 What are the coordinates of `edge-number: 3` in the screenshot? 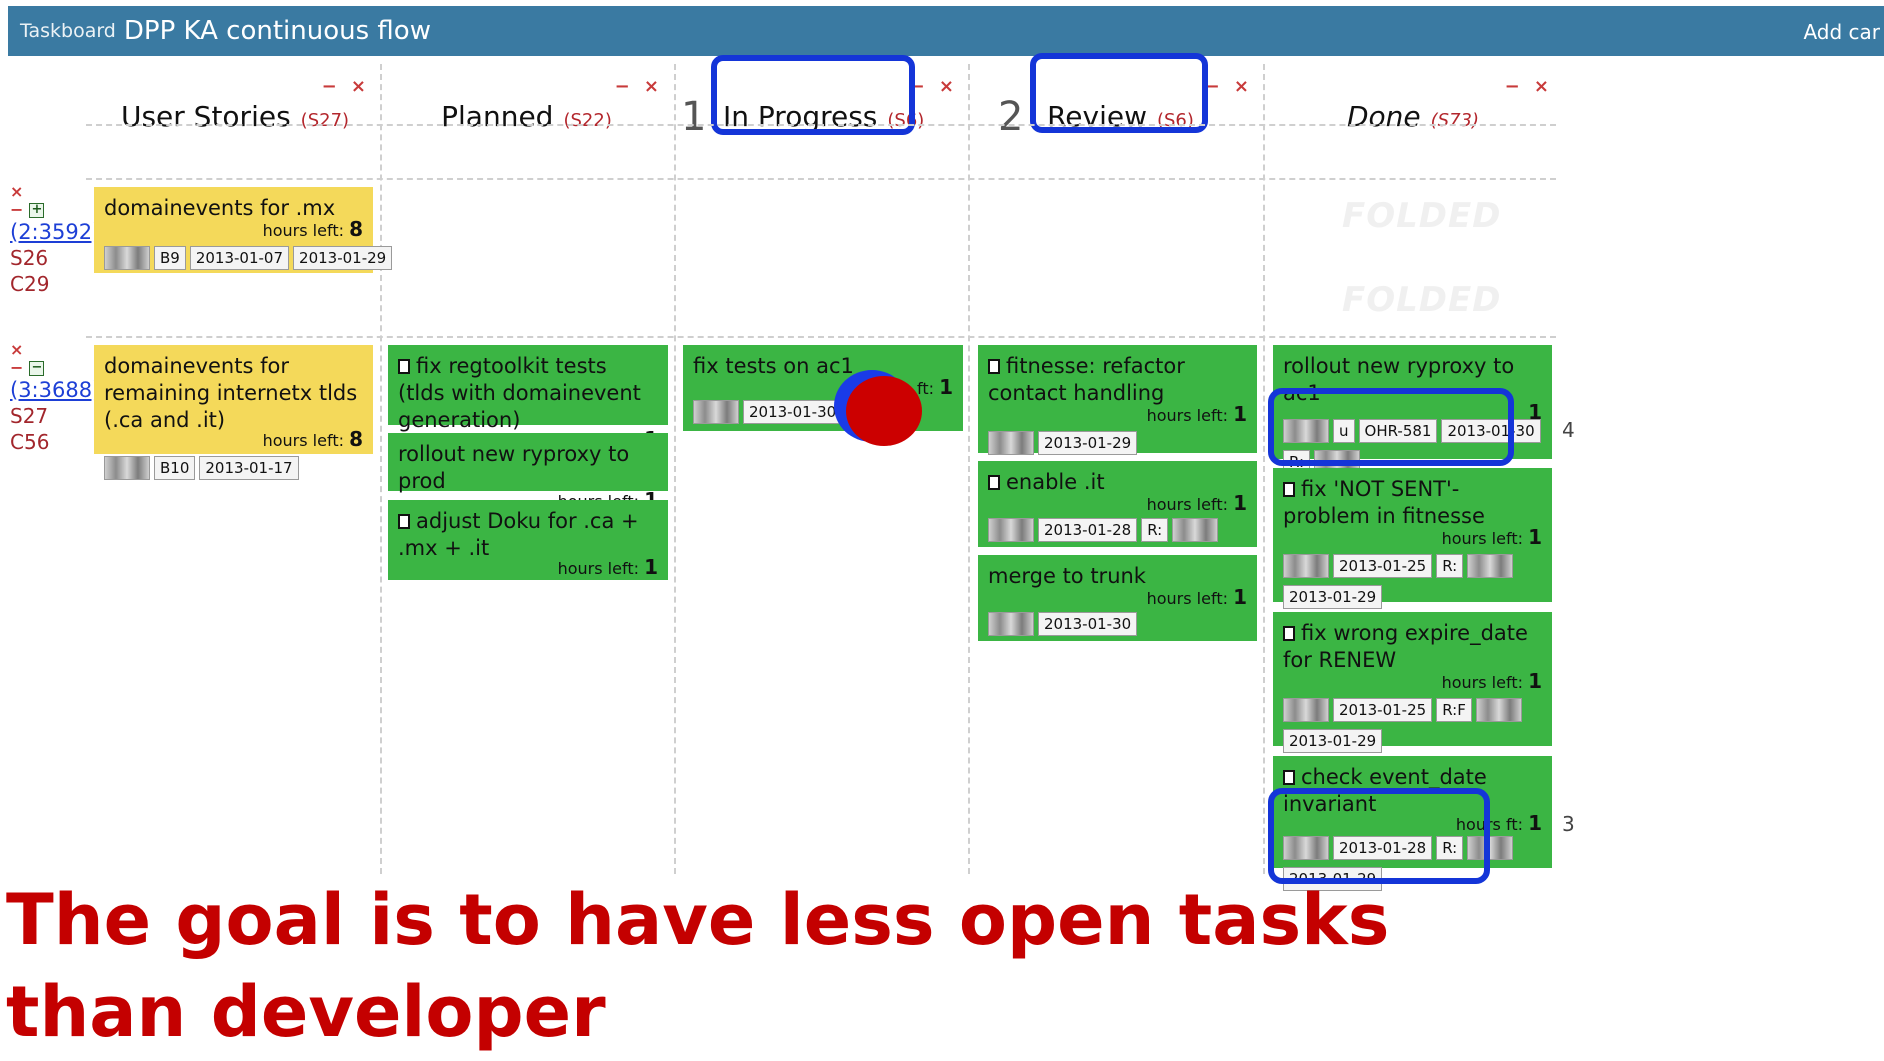 It's located at (1568, 824).